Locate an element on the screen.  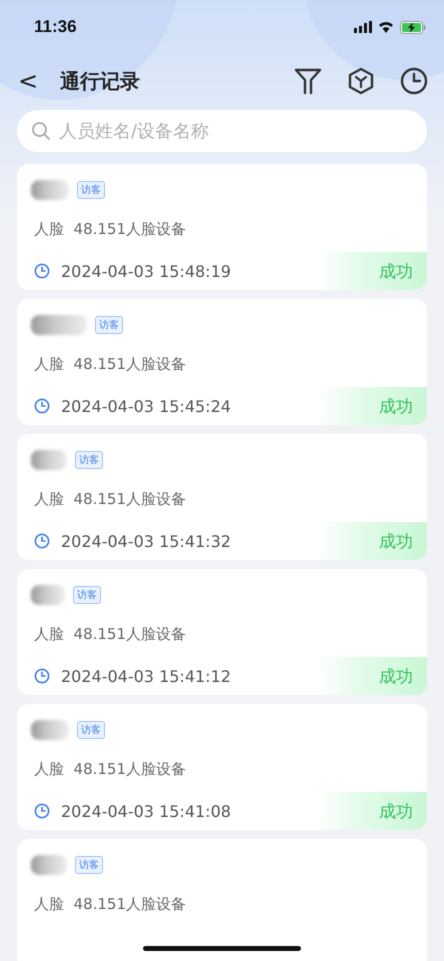
record-time: 2024-04-03 15:41:32 is located at coordinates (146, 541).